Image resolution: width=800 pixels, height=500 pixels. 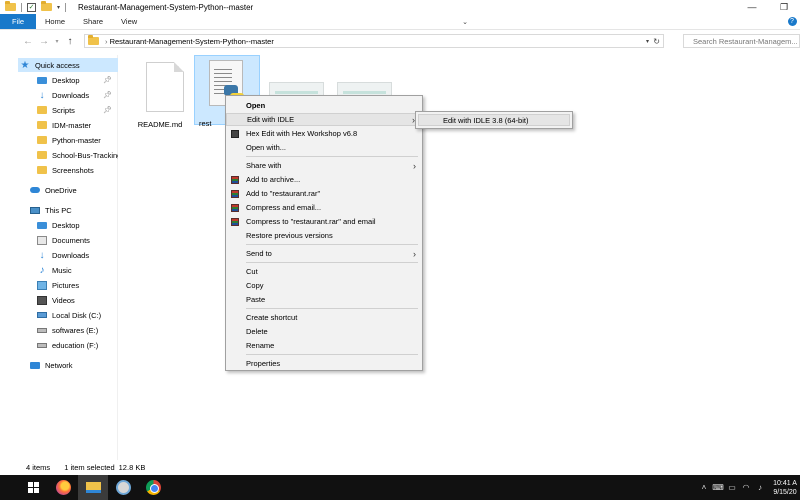 What do you see at coordinates (324, 235) in the screenshot?
I see `menu-item-restore-previous-versions: Restore previous versions` at bounding box center [324, 235].